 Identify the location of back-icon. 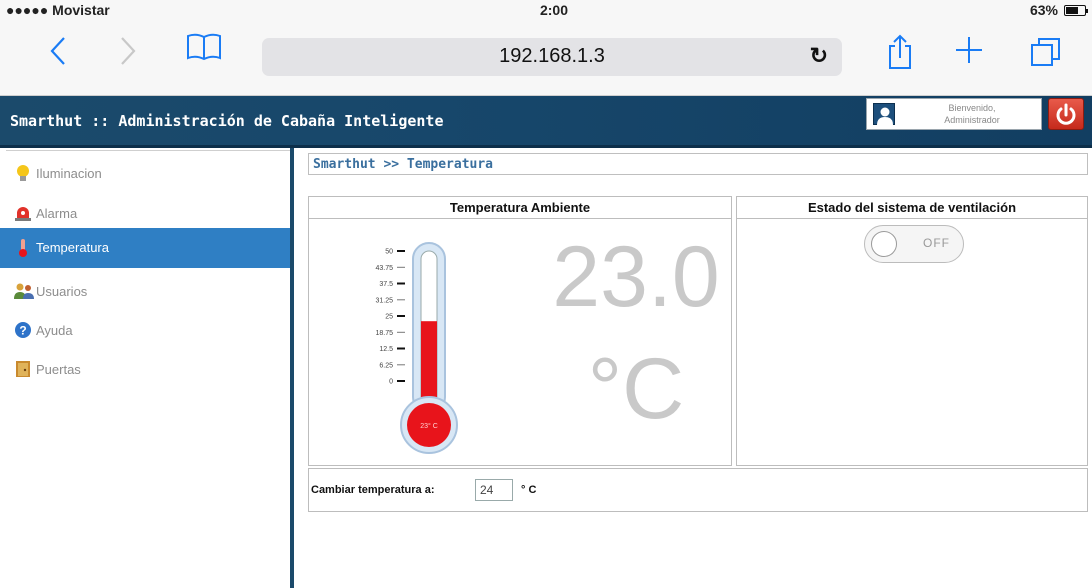
(58, 52).